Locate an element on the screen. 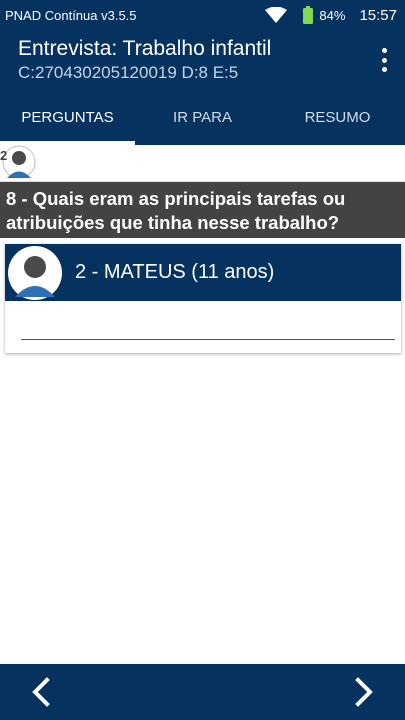 The width and height of the screenshot is (405, 720). person-card: 2 - MATEUS (11 anos) is located at coordinates (203, 298).